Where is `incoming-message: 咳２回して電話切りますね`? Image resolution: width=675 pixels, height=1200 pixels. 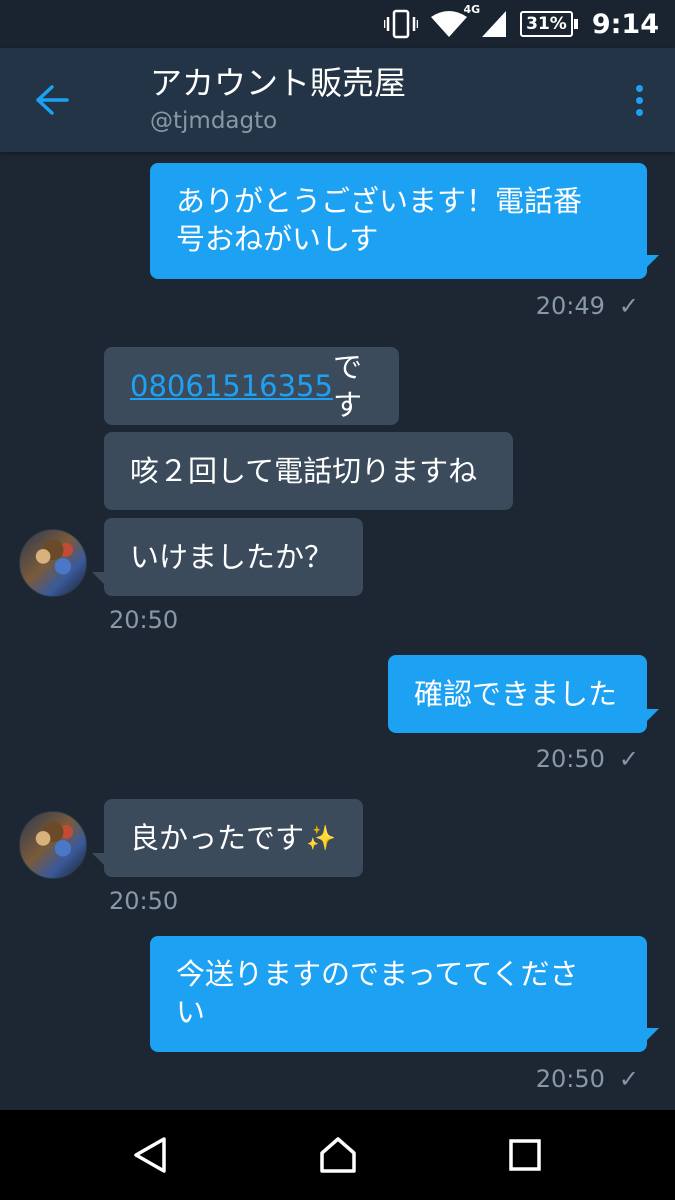
incoming-message: 咳２回して電話切りますね is located at coordinates (308, 471).